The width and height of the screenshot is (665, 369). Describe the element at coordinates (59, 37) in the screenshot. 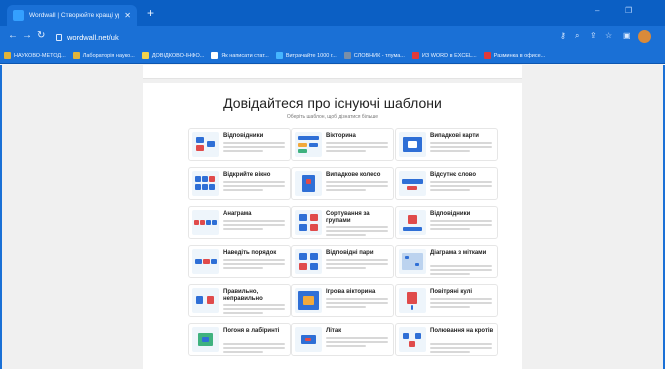

I see `lock-icon` at that location.